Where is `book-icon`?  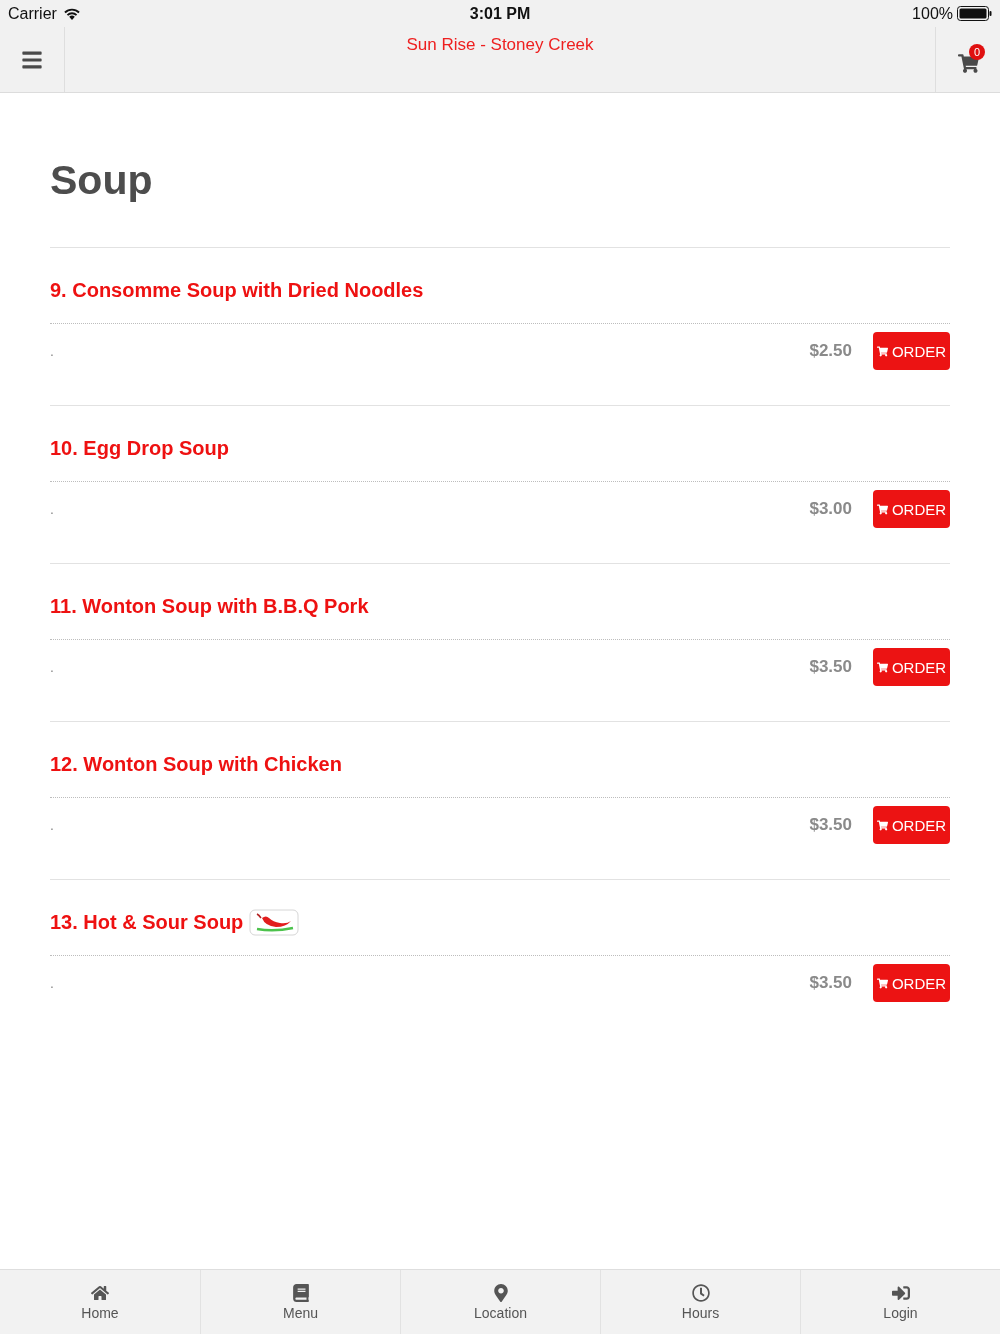
book-icon is located at coordinates (300, 1292).